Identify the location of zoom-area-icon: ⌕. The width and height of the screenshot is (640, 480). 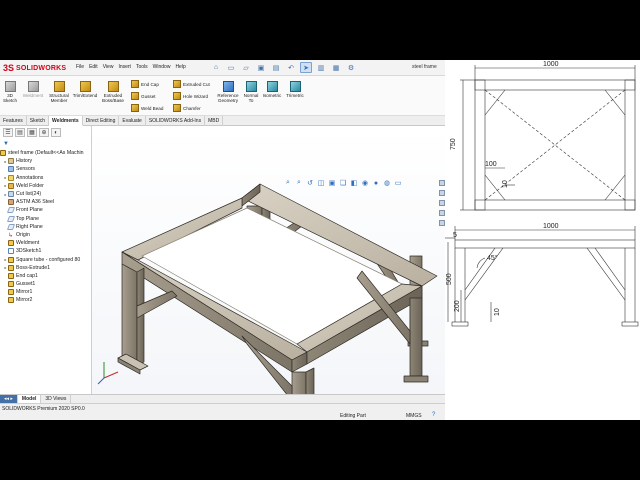
(299, 183).